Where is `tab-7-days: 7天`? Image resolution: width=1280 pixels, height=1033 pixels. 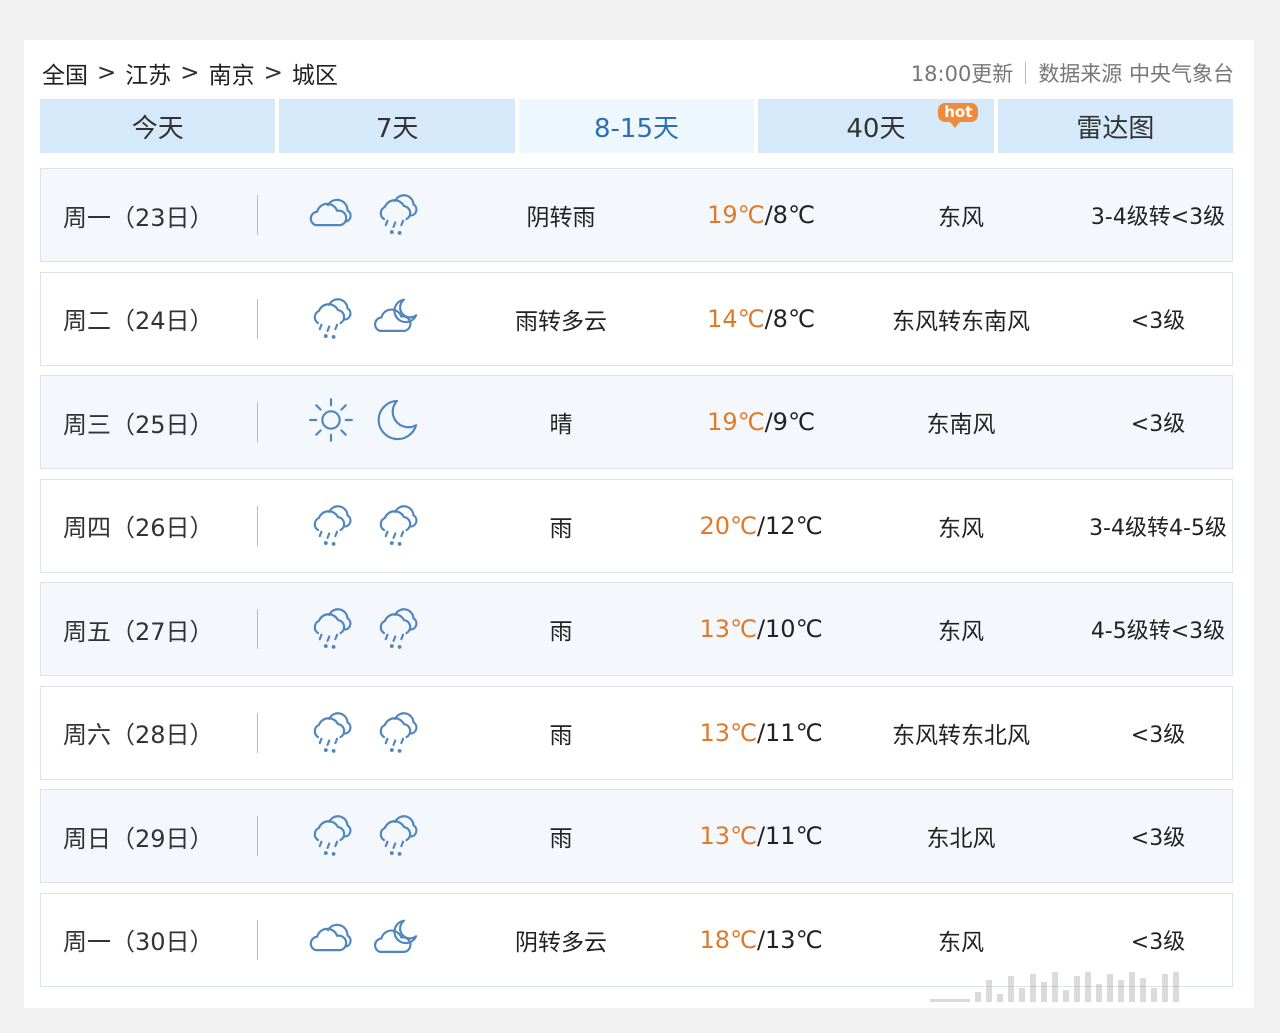
tab-7-days: 7天 is located at coordinates (397, 126).